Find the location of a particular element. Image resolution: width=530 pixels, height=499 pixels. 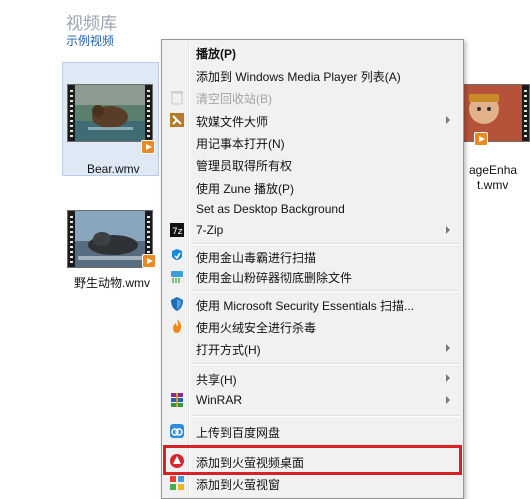

menu-item-add-to-wmp: 添加到 Windows Media Player 列表(A) is located at coordinates (312, 75).